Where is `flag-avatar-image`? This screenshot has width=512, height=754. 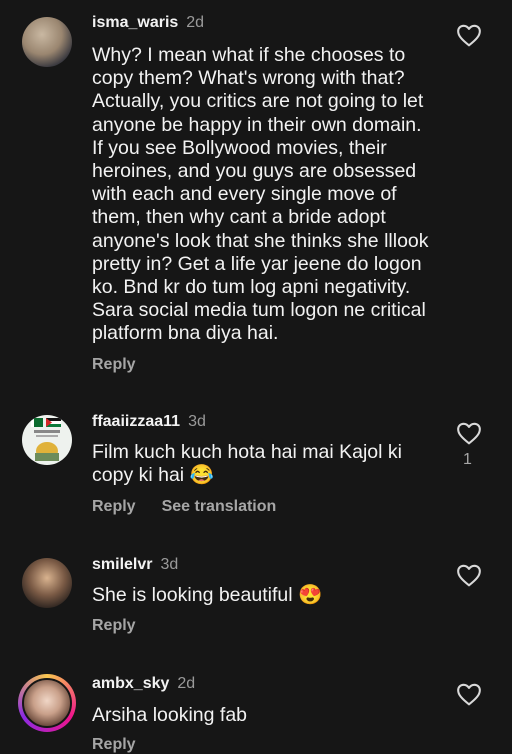
flag-avatar-image is located at coordinates (46, 439).